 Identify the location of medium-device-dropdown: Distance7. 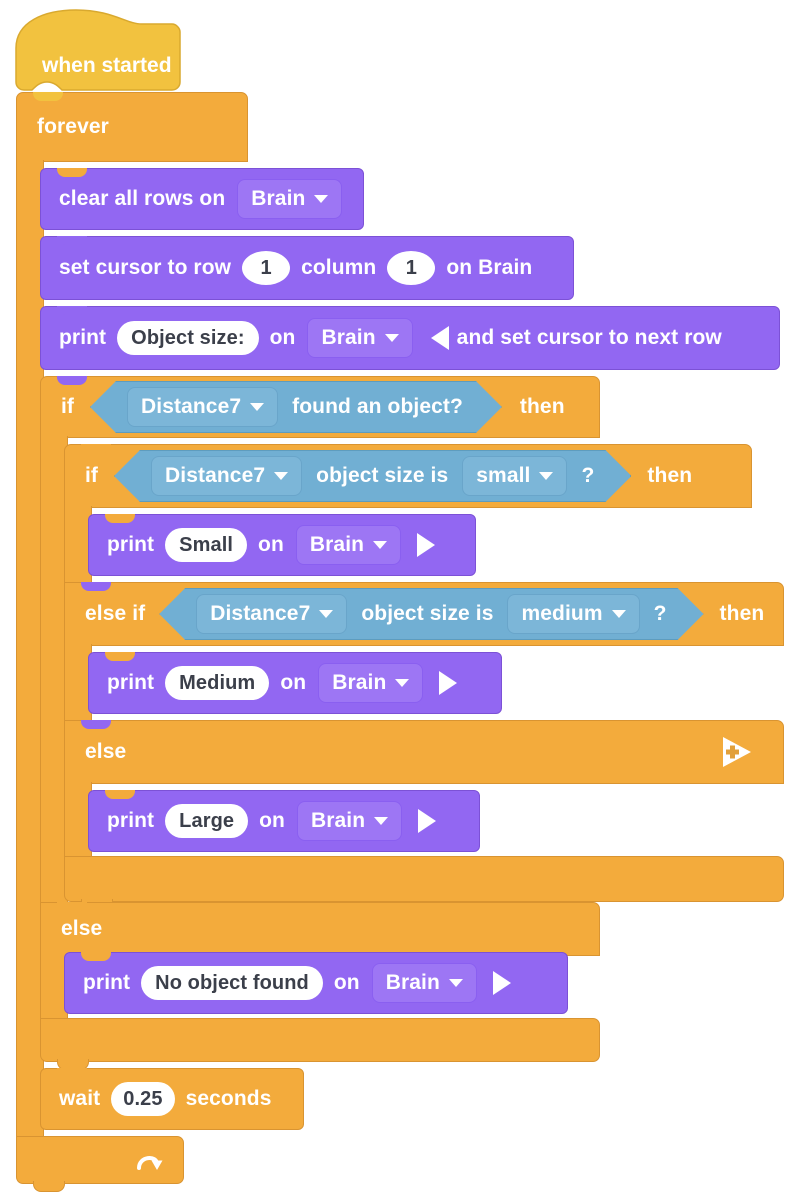
(271, 614).